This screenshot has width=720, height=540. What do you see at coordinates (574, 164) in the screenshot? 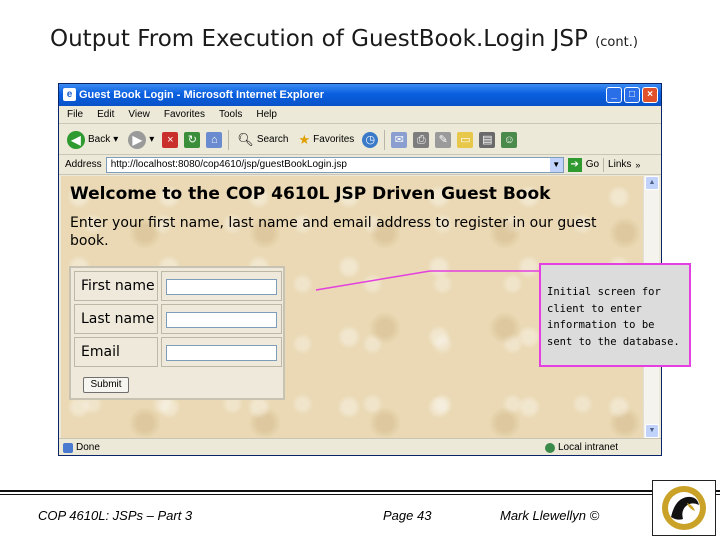
I see `go-arrow-icon: ➔` at bounding box center [574, 164].